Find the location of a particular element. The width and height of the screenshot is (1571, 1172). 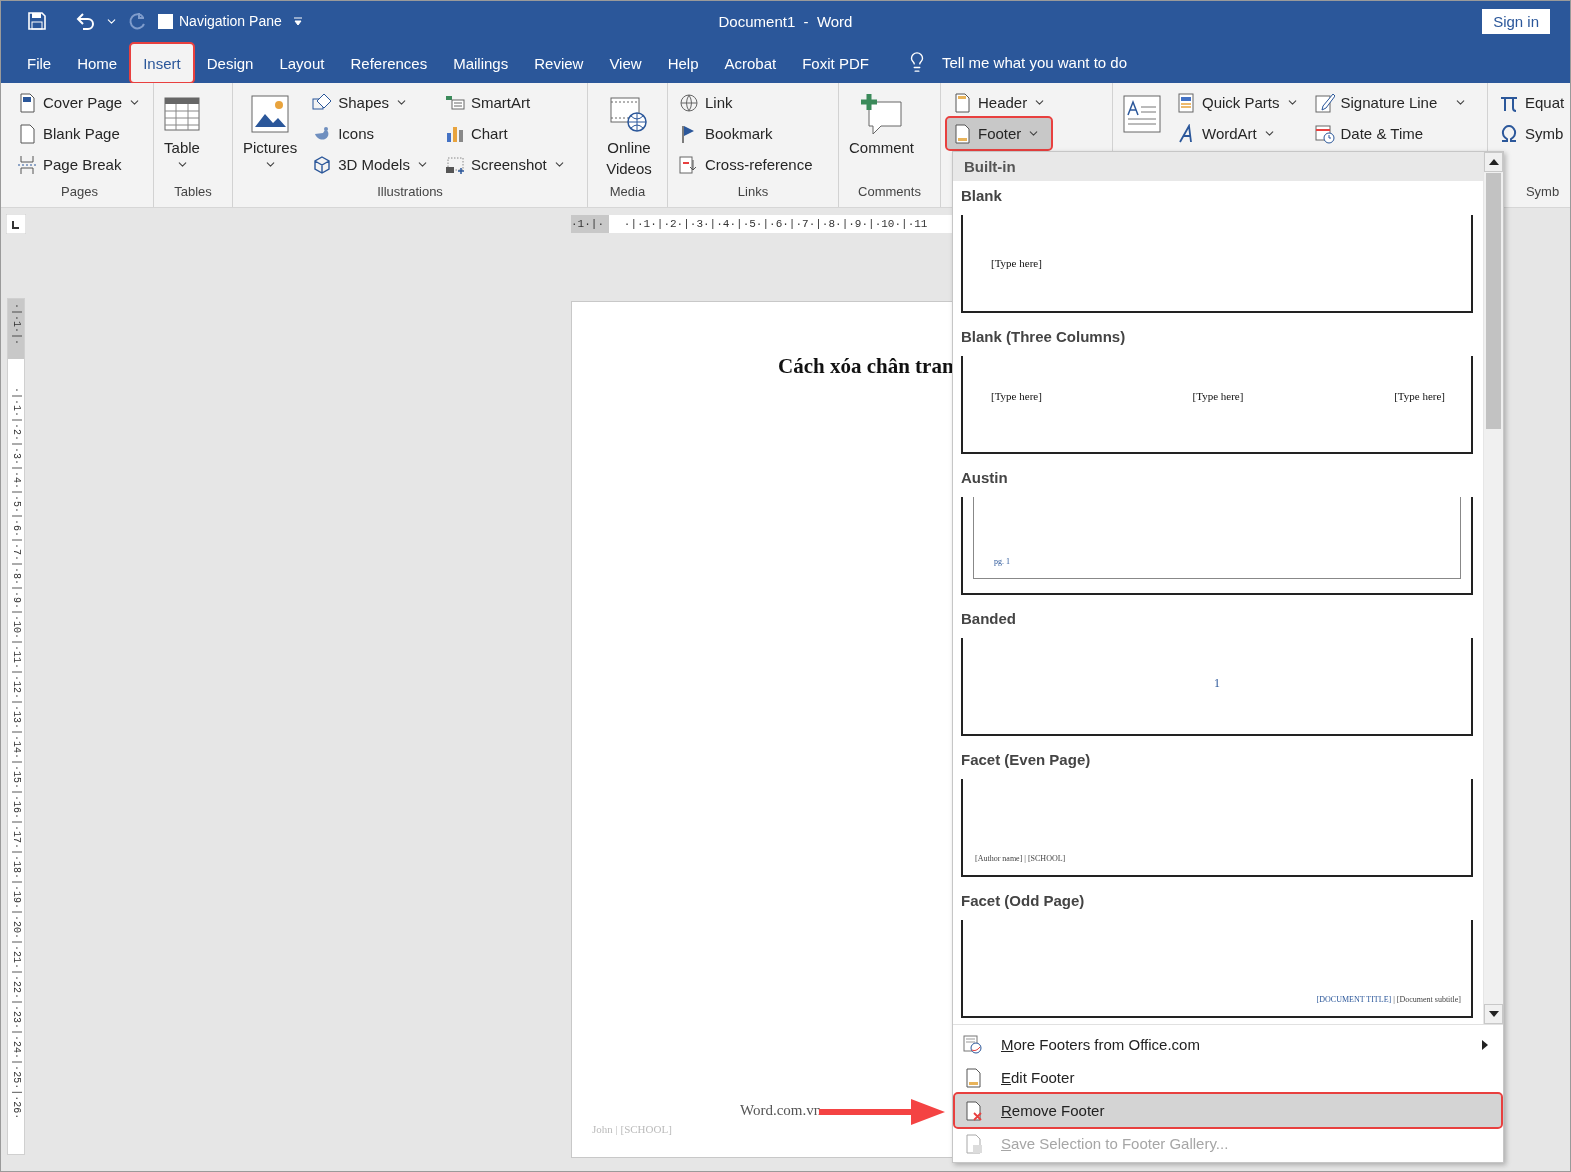

shapes-icon is located at coordinates (322, 102).